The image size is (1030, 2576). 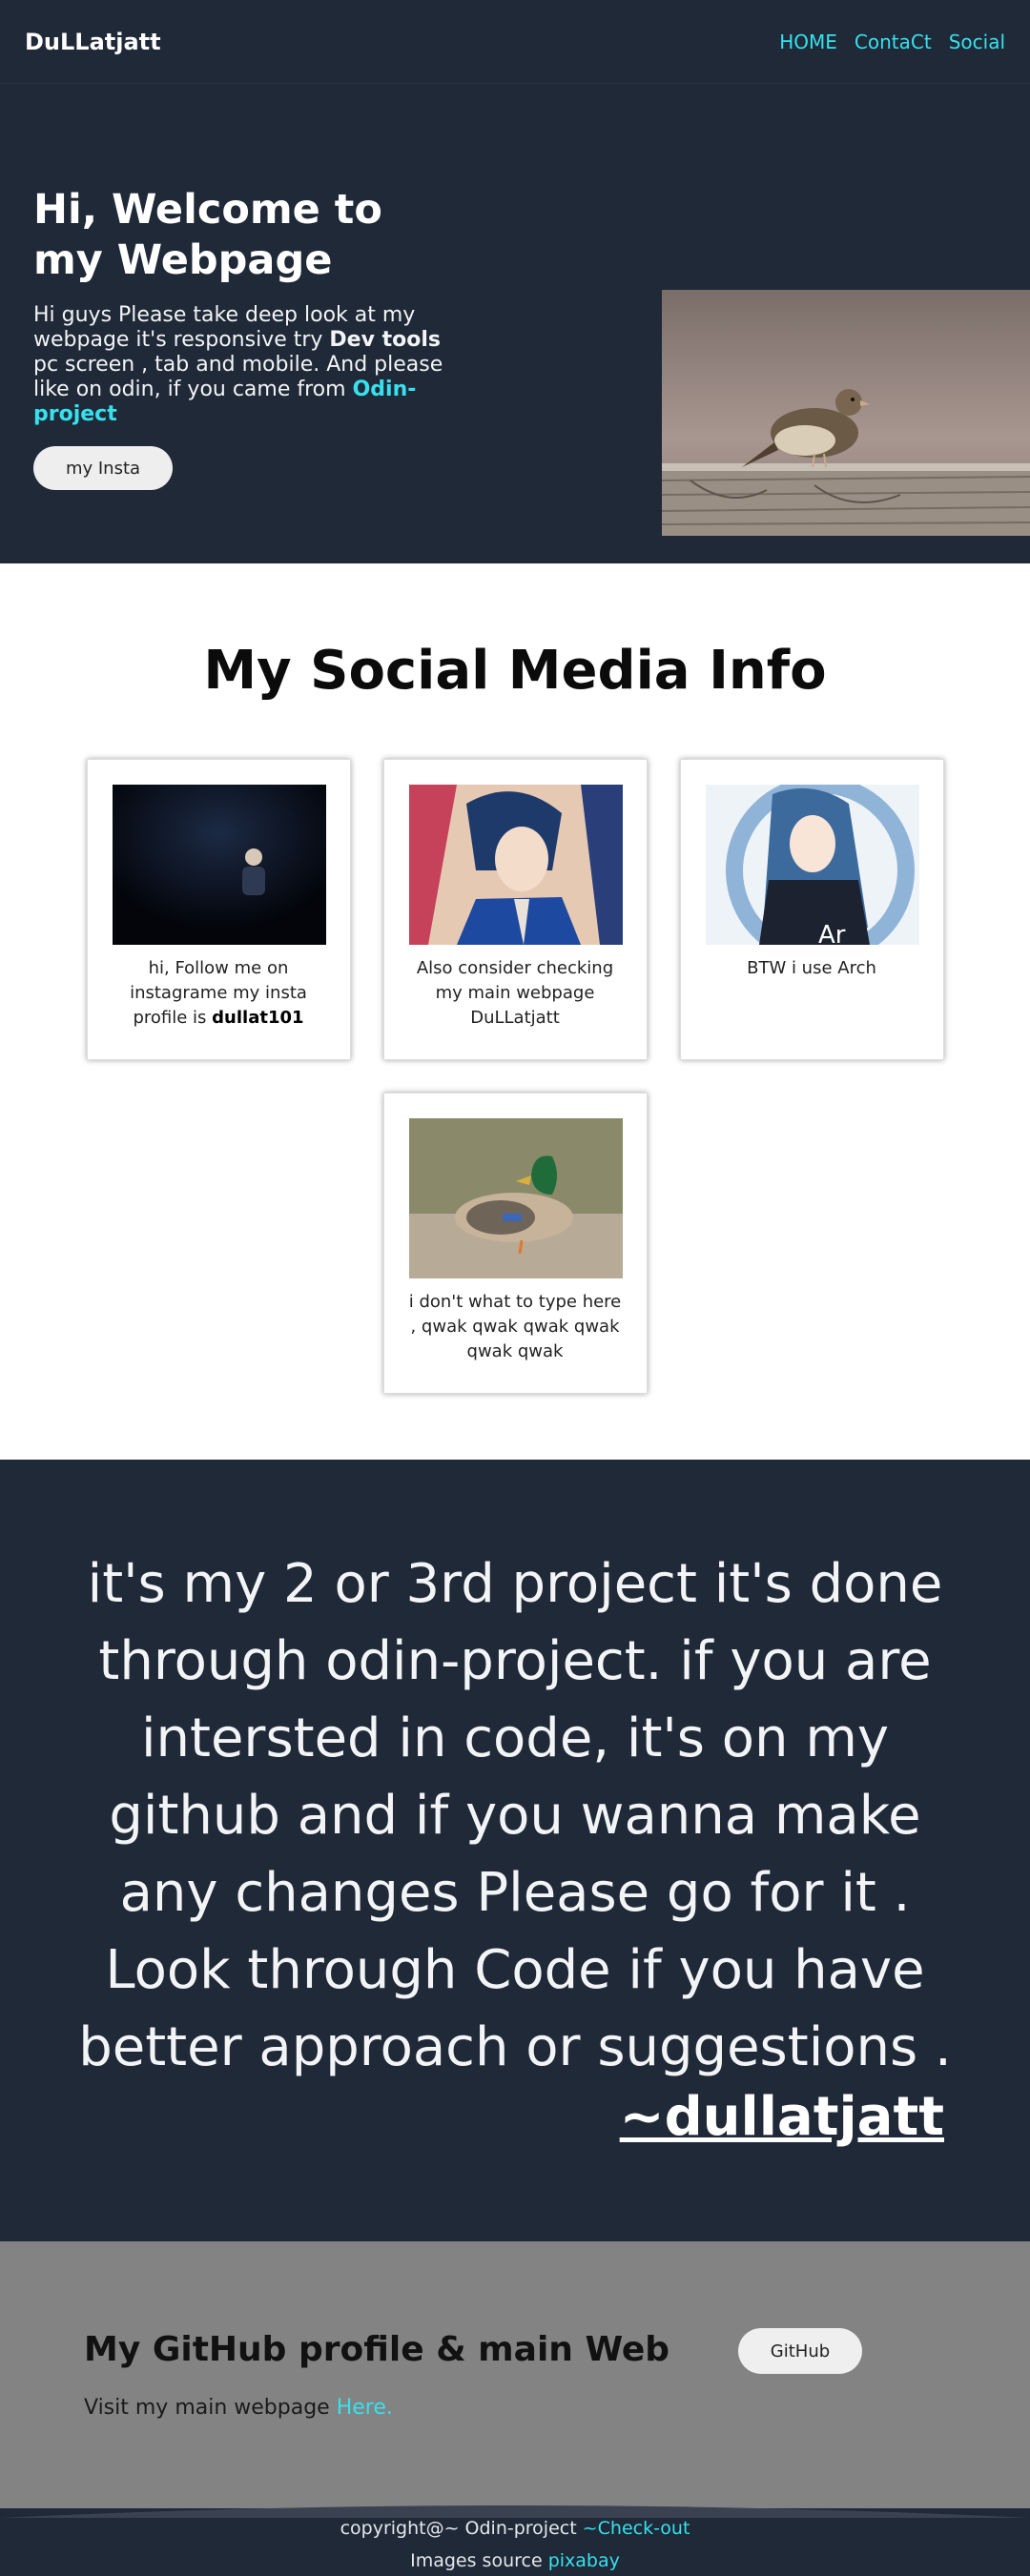 What do you see at coordinates (93, 42) in the screenshot?
I see `brand-logo: DuLLatjatt` at bounding box center [93, 42].